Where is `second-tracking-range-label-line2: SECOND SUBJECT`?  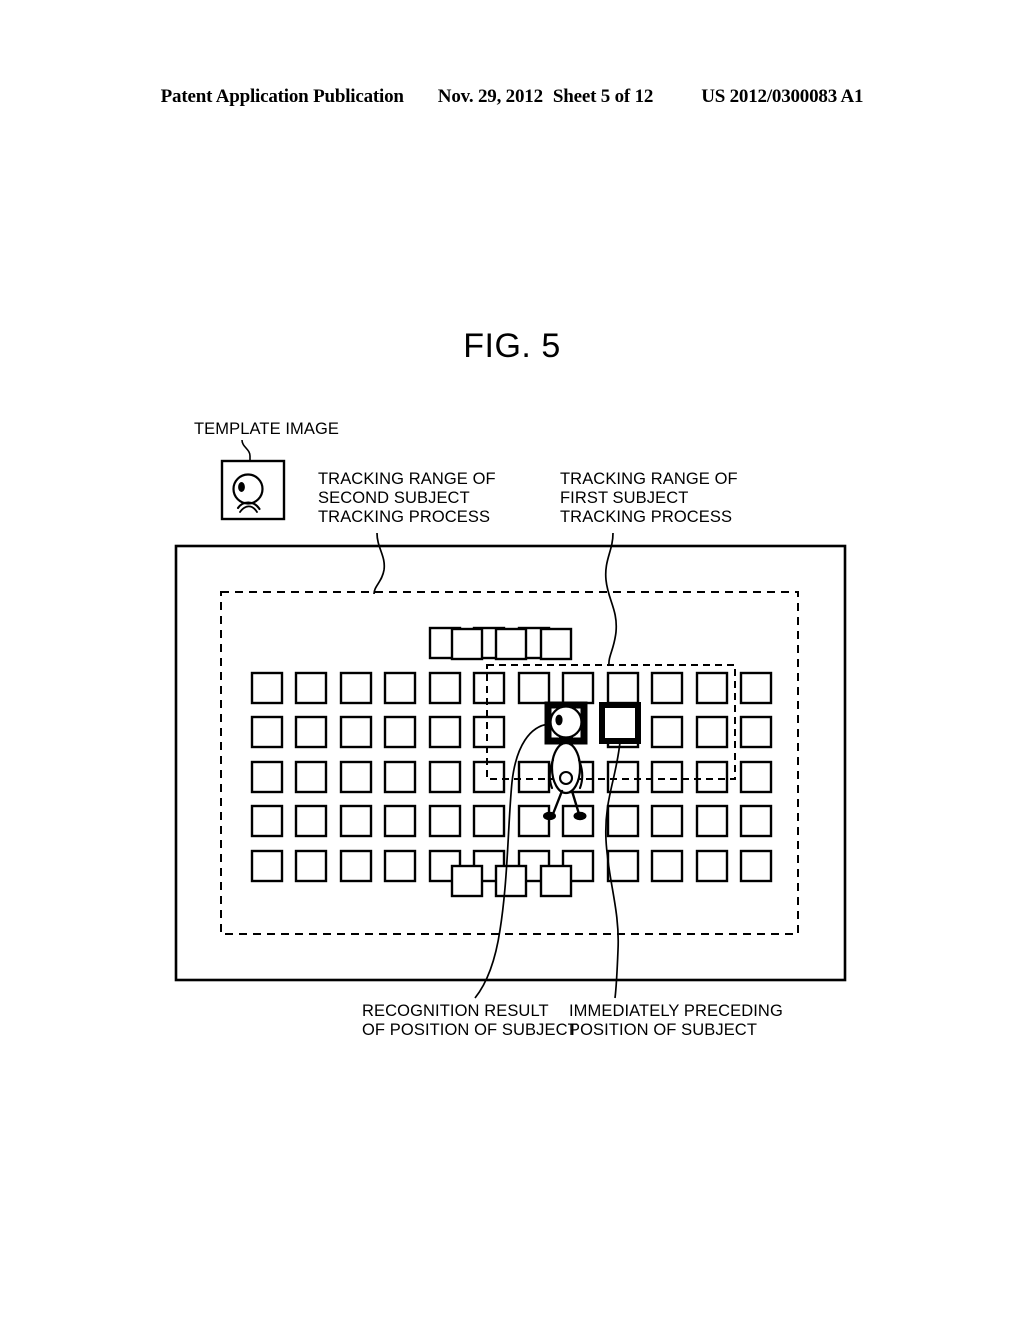 second-tracking-range-label-line2: SECOND SUBJECT is located at coordinates (394, 498).